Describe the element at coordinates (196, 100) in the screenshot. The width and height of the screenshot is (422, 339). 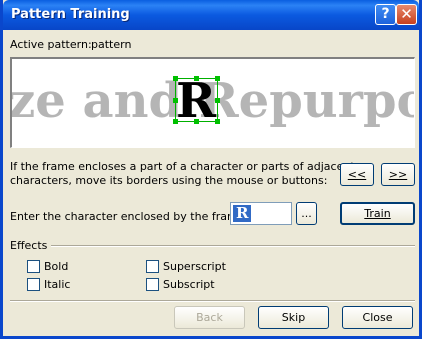
I see `character-frame` at that location.